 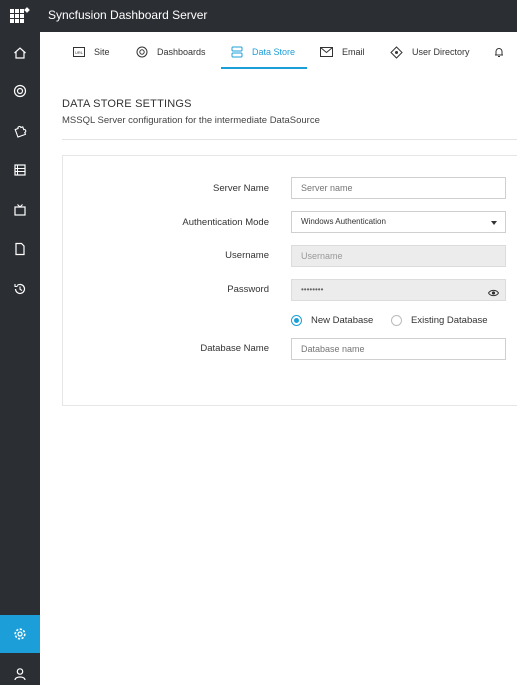 I want to click on server-name-label: Server Name, so click(x=241, y=188).